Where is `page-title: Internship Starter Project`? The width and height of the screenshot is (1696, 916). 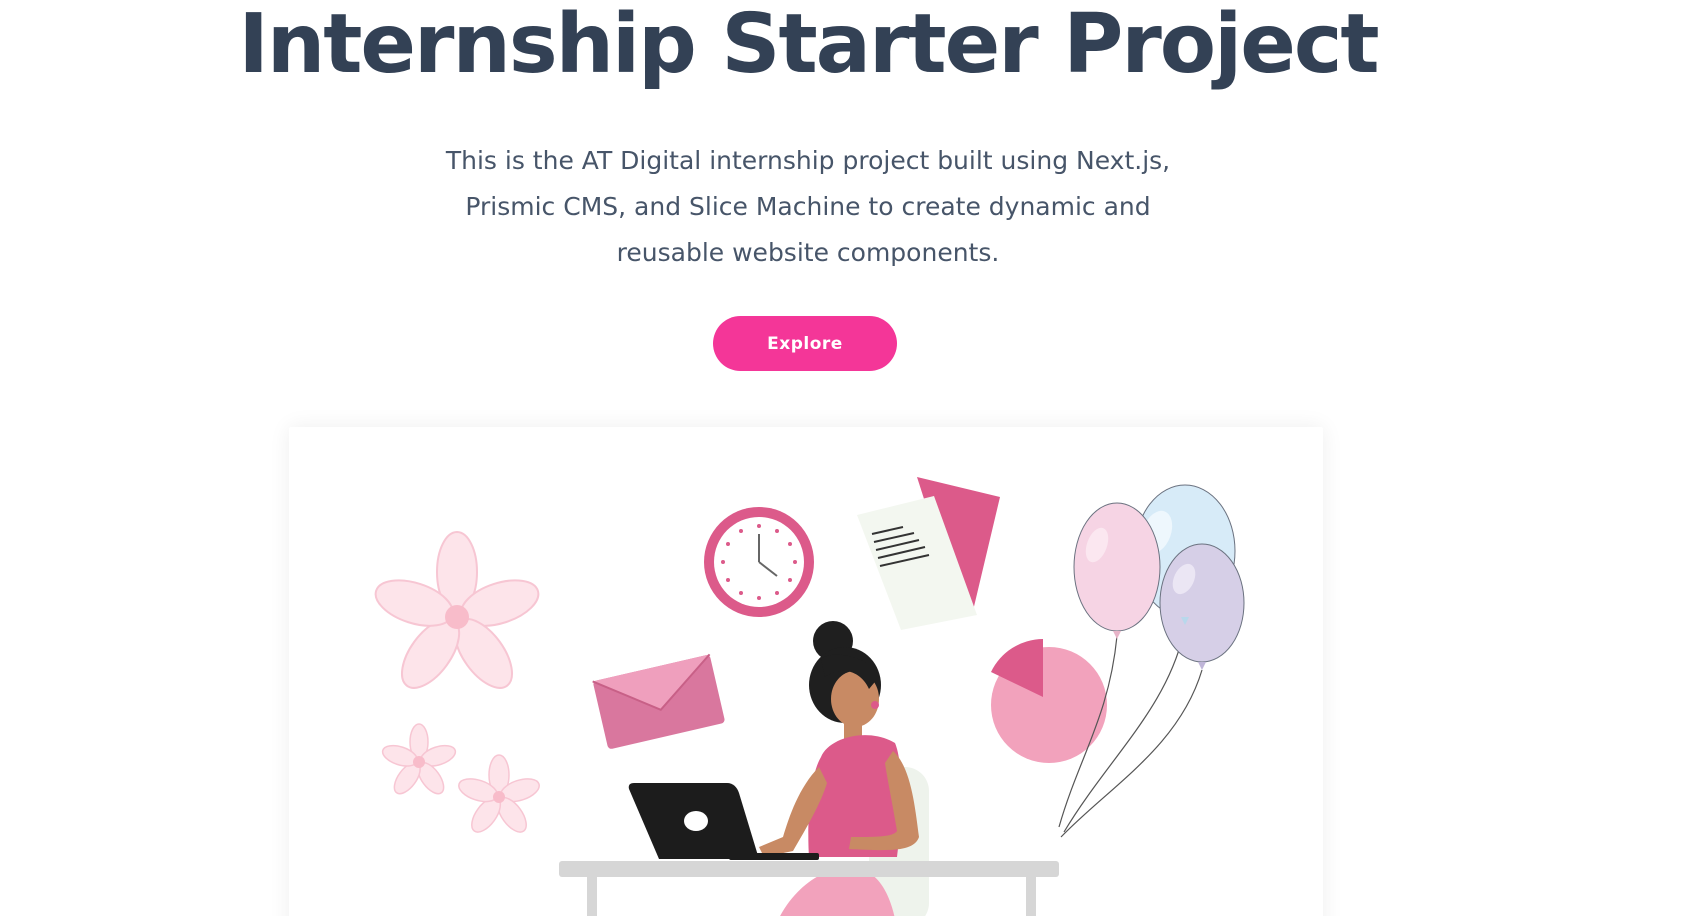 page-title: Internship Starter Project is located at coordinates (808, 46).